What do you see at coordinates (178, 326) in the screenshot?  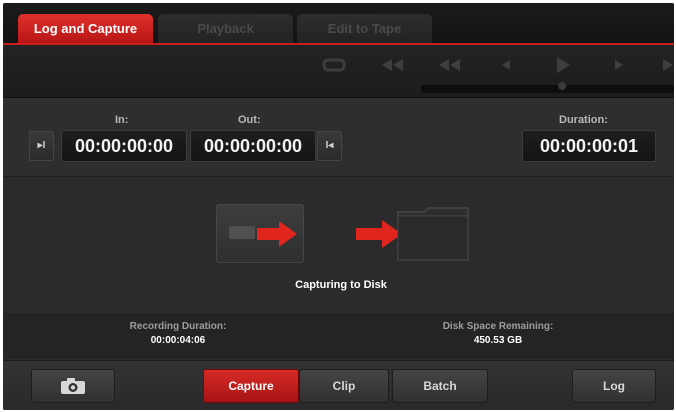 I see `recording-duration-label: Recording Duration:` at bounding box center [178, 326].